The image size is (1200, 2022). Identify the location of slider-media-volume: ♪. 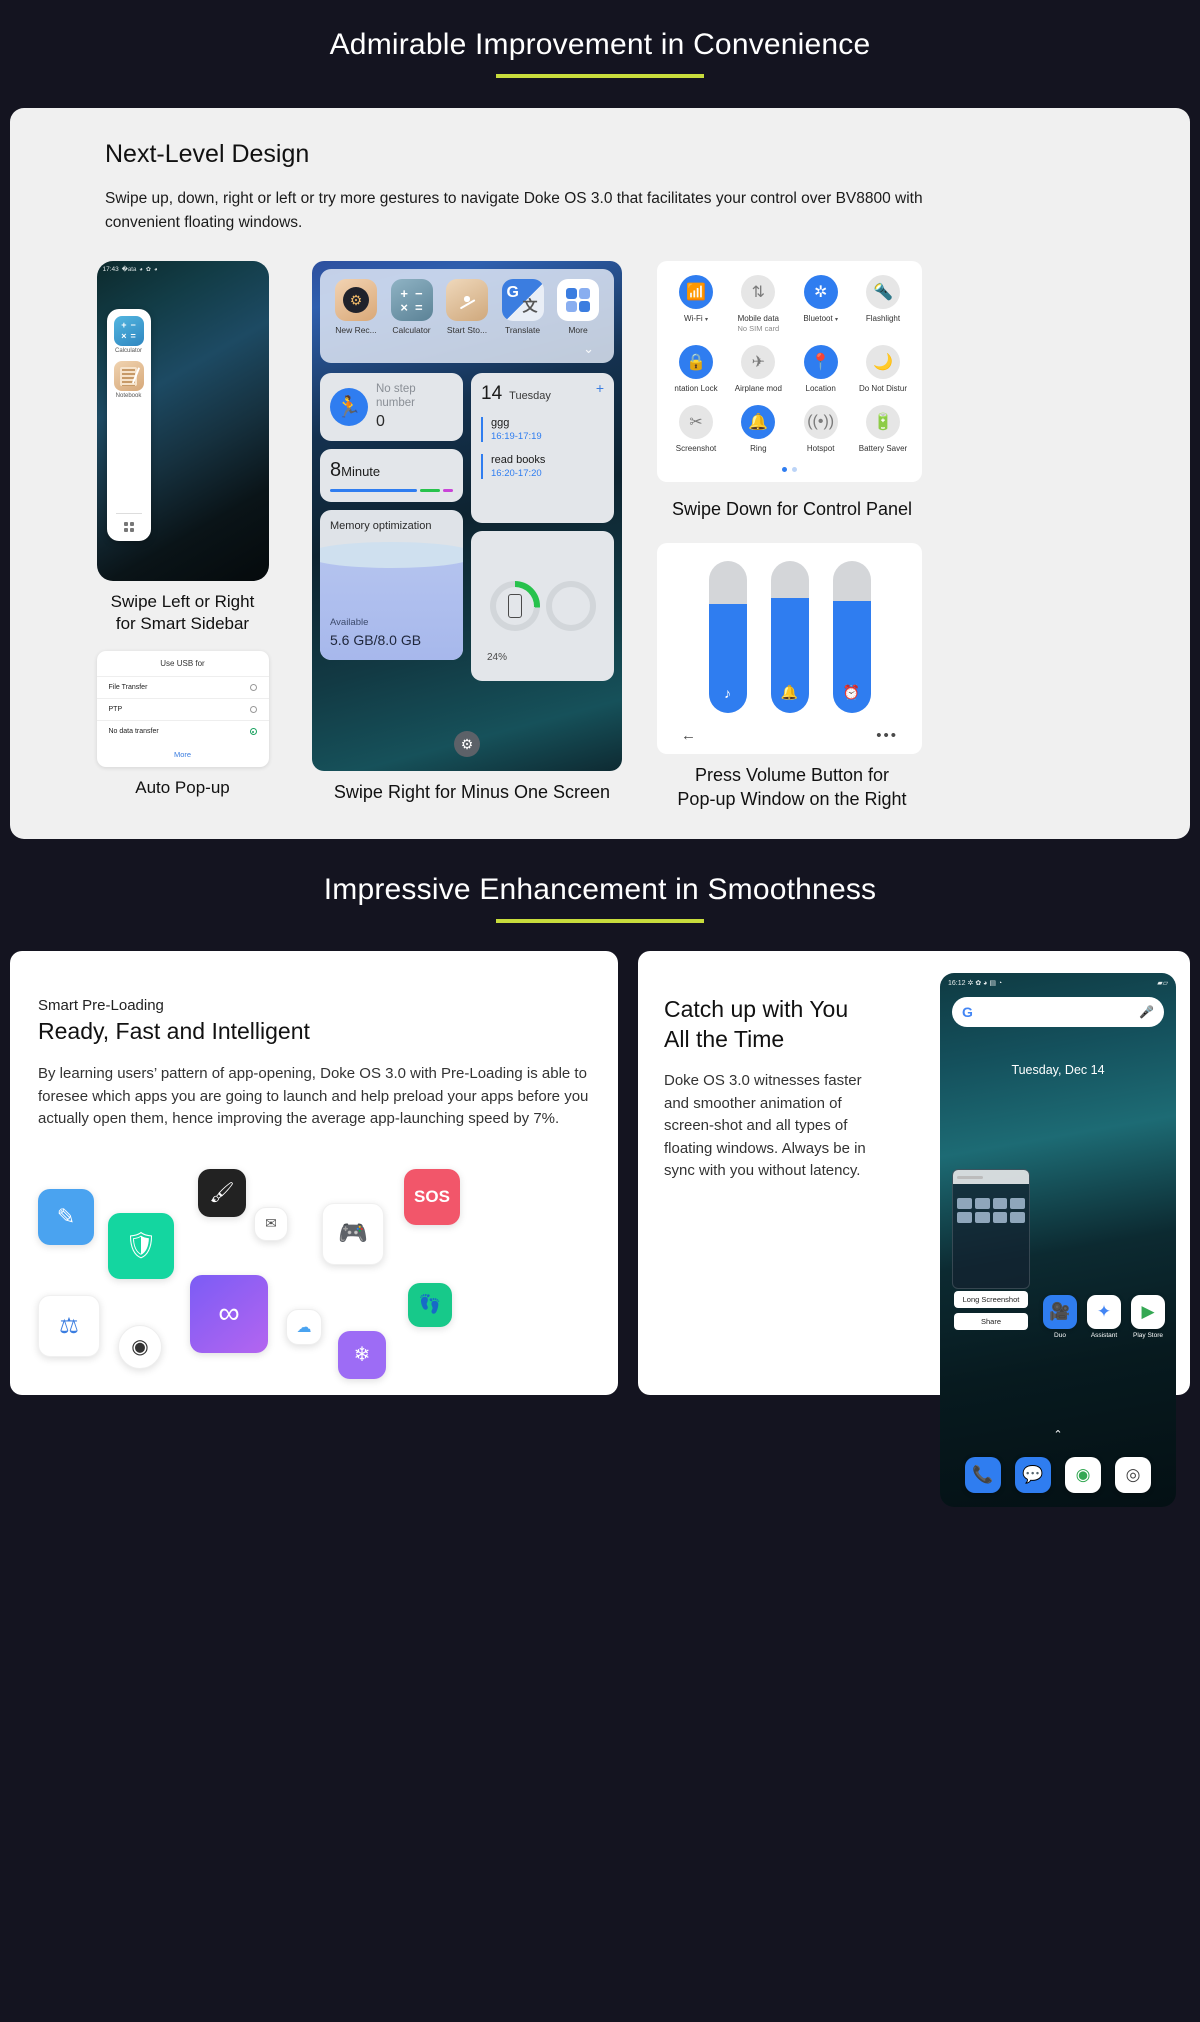
(727, 637).